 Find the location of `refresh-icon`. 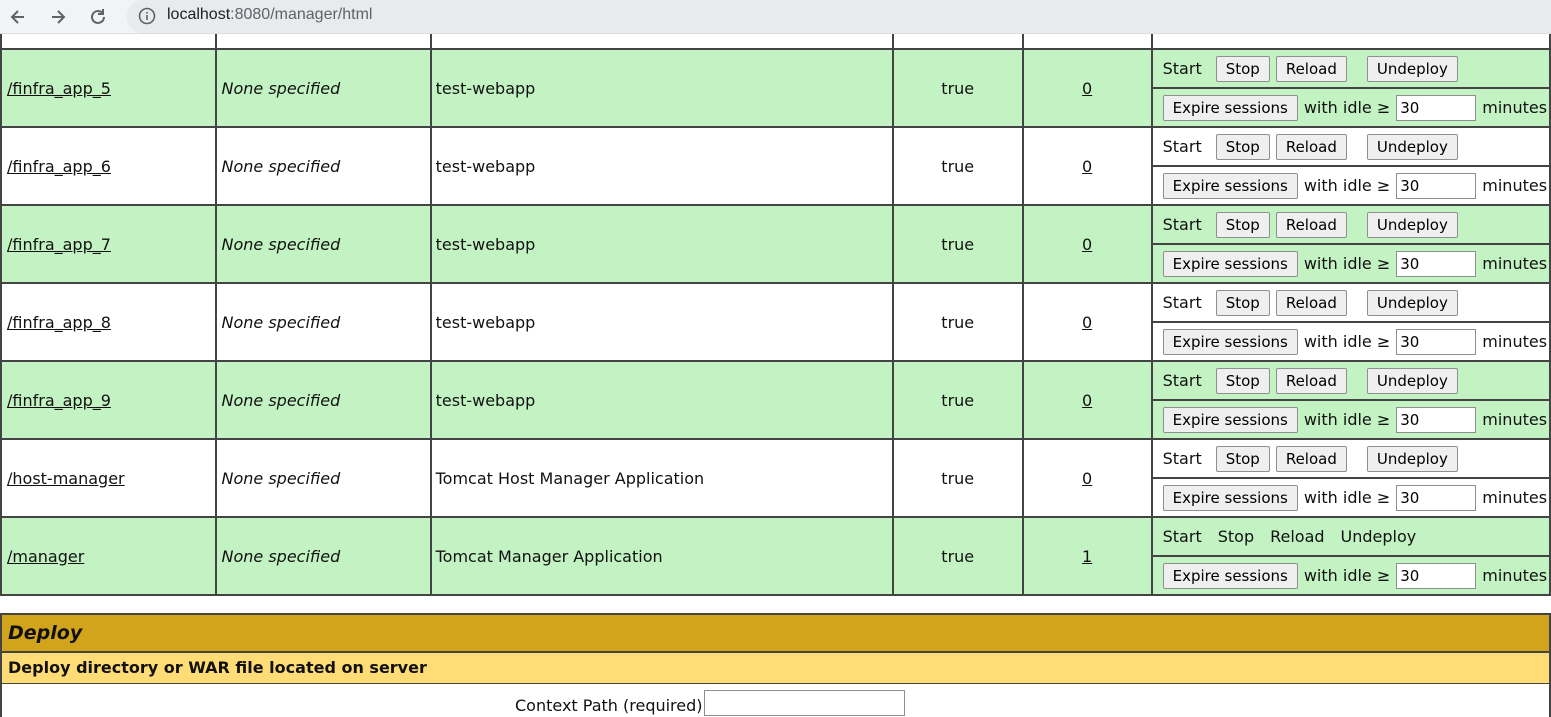

refresh-icon is located at coordinates (98, 16).